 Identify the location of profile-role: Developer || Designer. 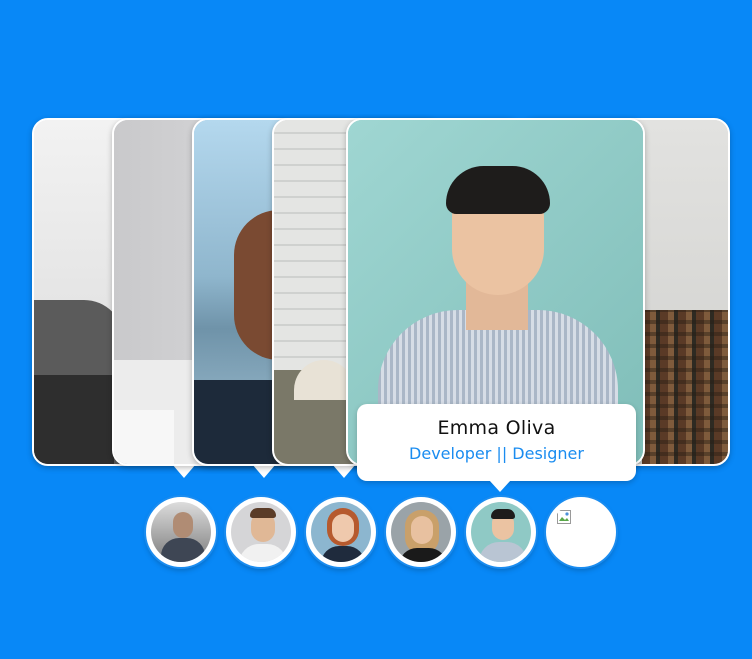
(496, 453).